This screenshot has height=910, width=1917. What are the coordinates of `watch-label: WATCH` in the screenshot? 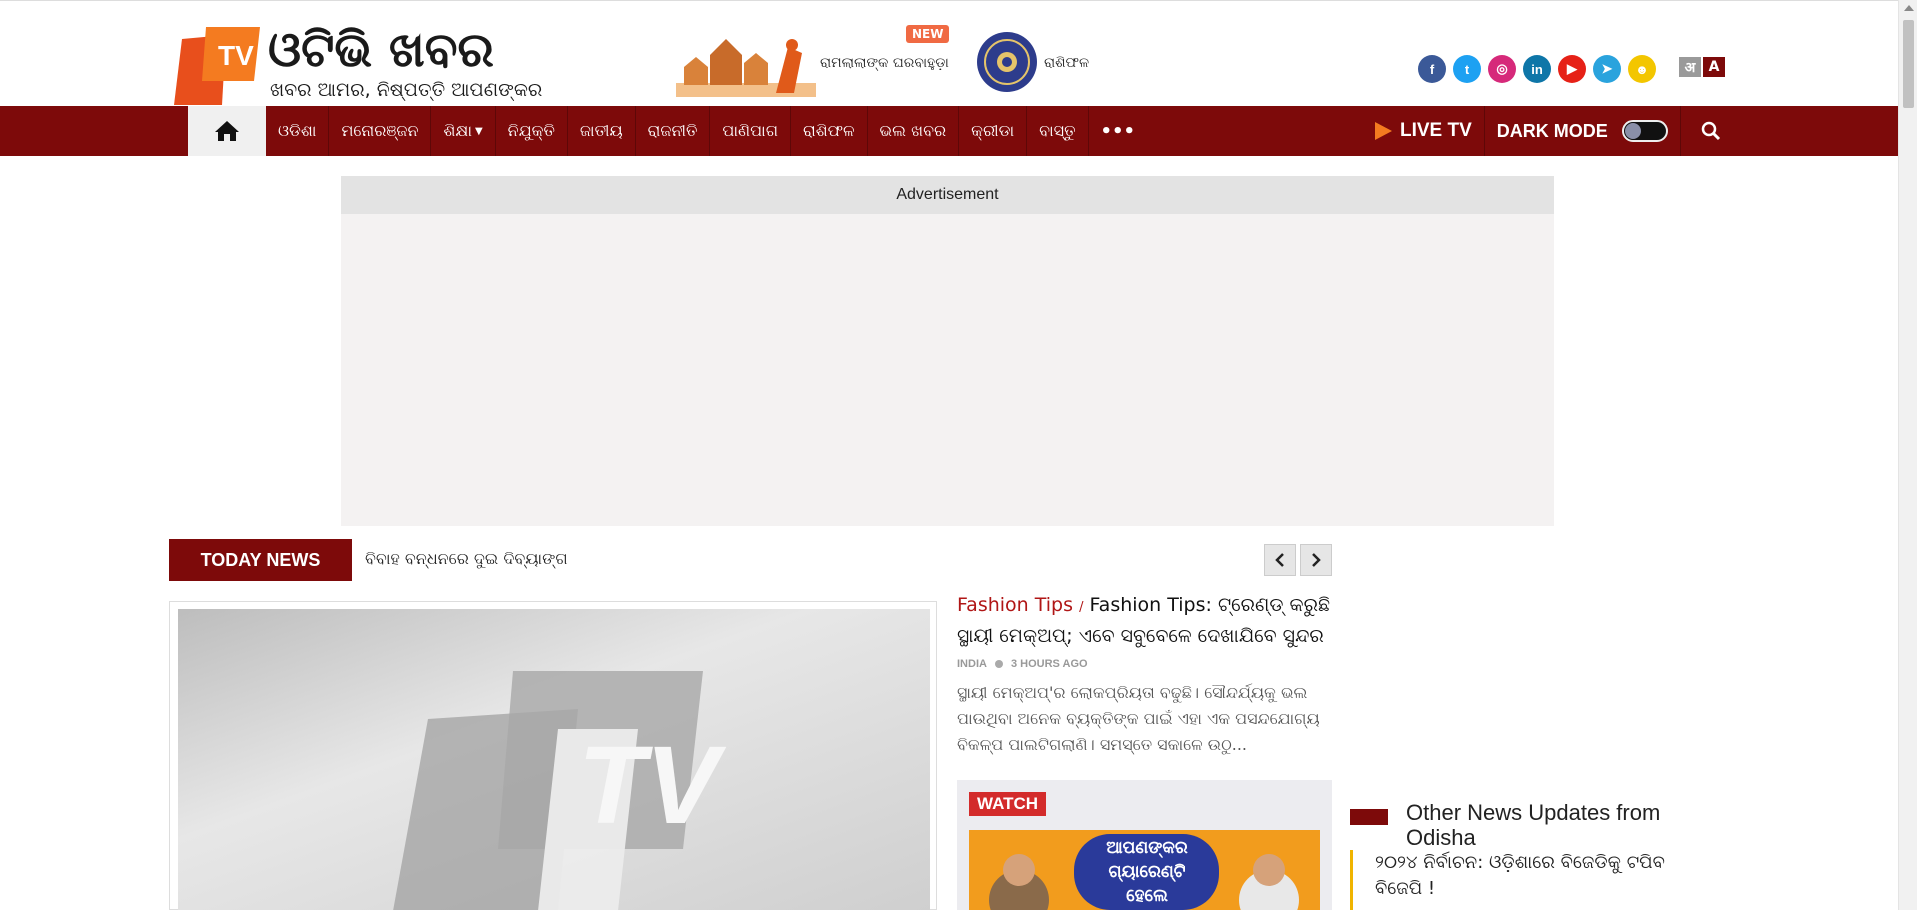 It's located at (1008, 804).